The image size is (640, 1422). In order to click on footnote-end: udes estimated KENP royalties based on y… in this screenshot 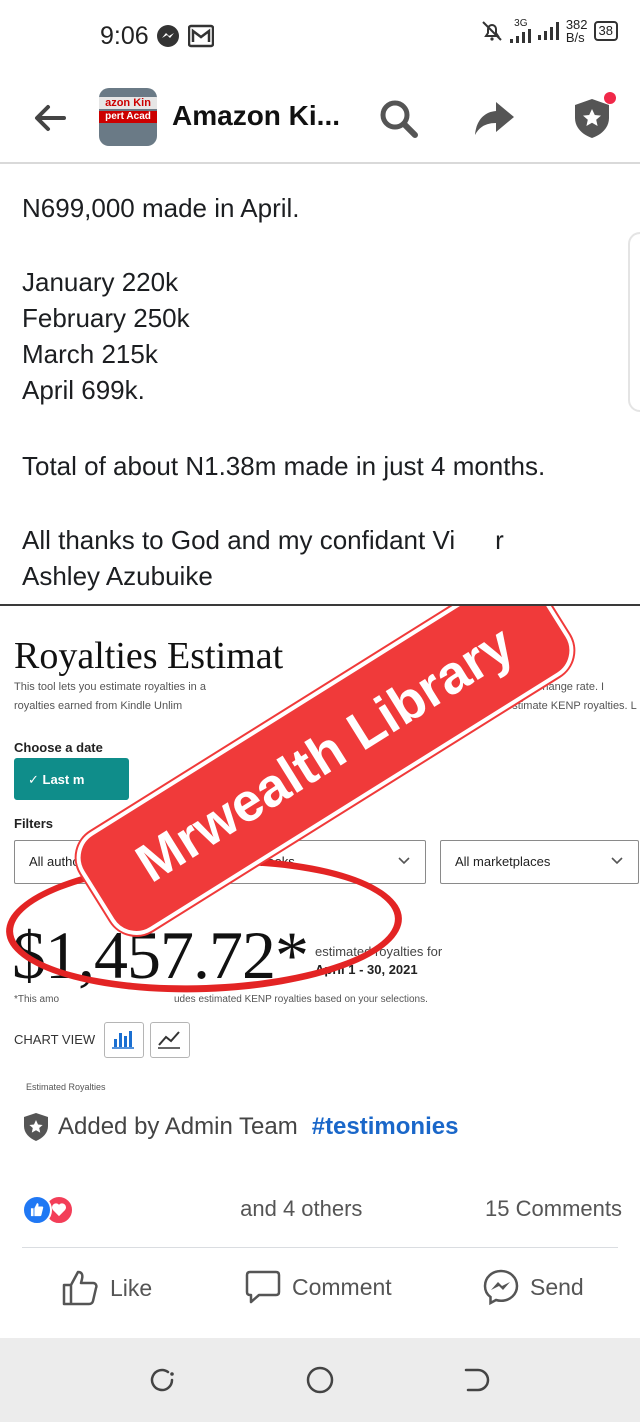, I will do `click(301, 999)`.